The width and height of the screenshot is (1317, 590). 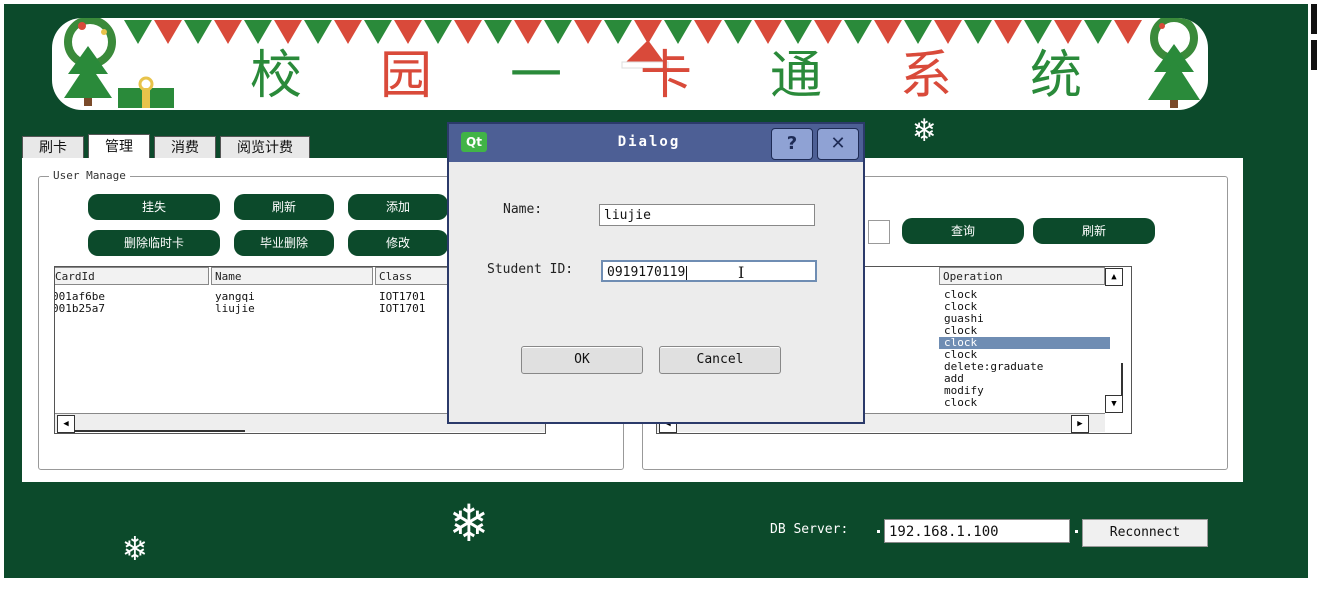 I want to click on modify-button: 修改, so click(x=398, y=243).